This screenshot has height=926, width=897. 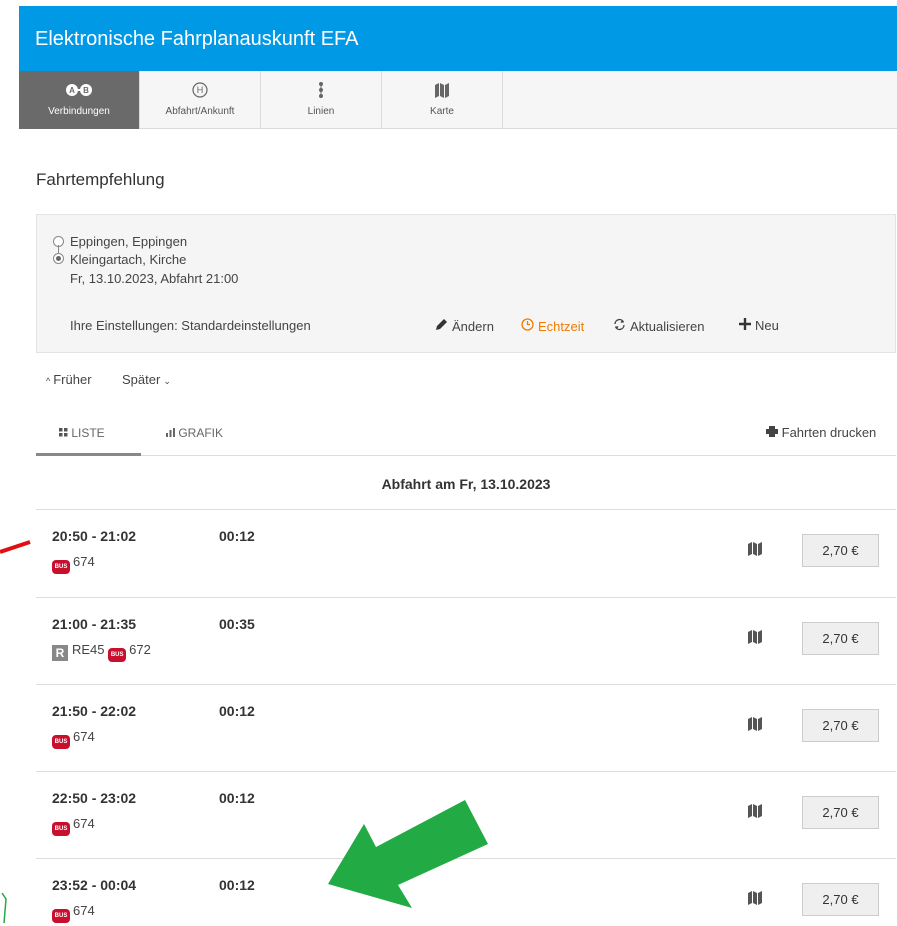 I want to click on destination-stop: Kleingartach, Kirche, so click(x=128, y=259).